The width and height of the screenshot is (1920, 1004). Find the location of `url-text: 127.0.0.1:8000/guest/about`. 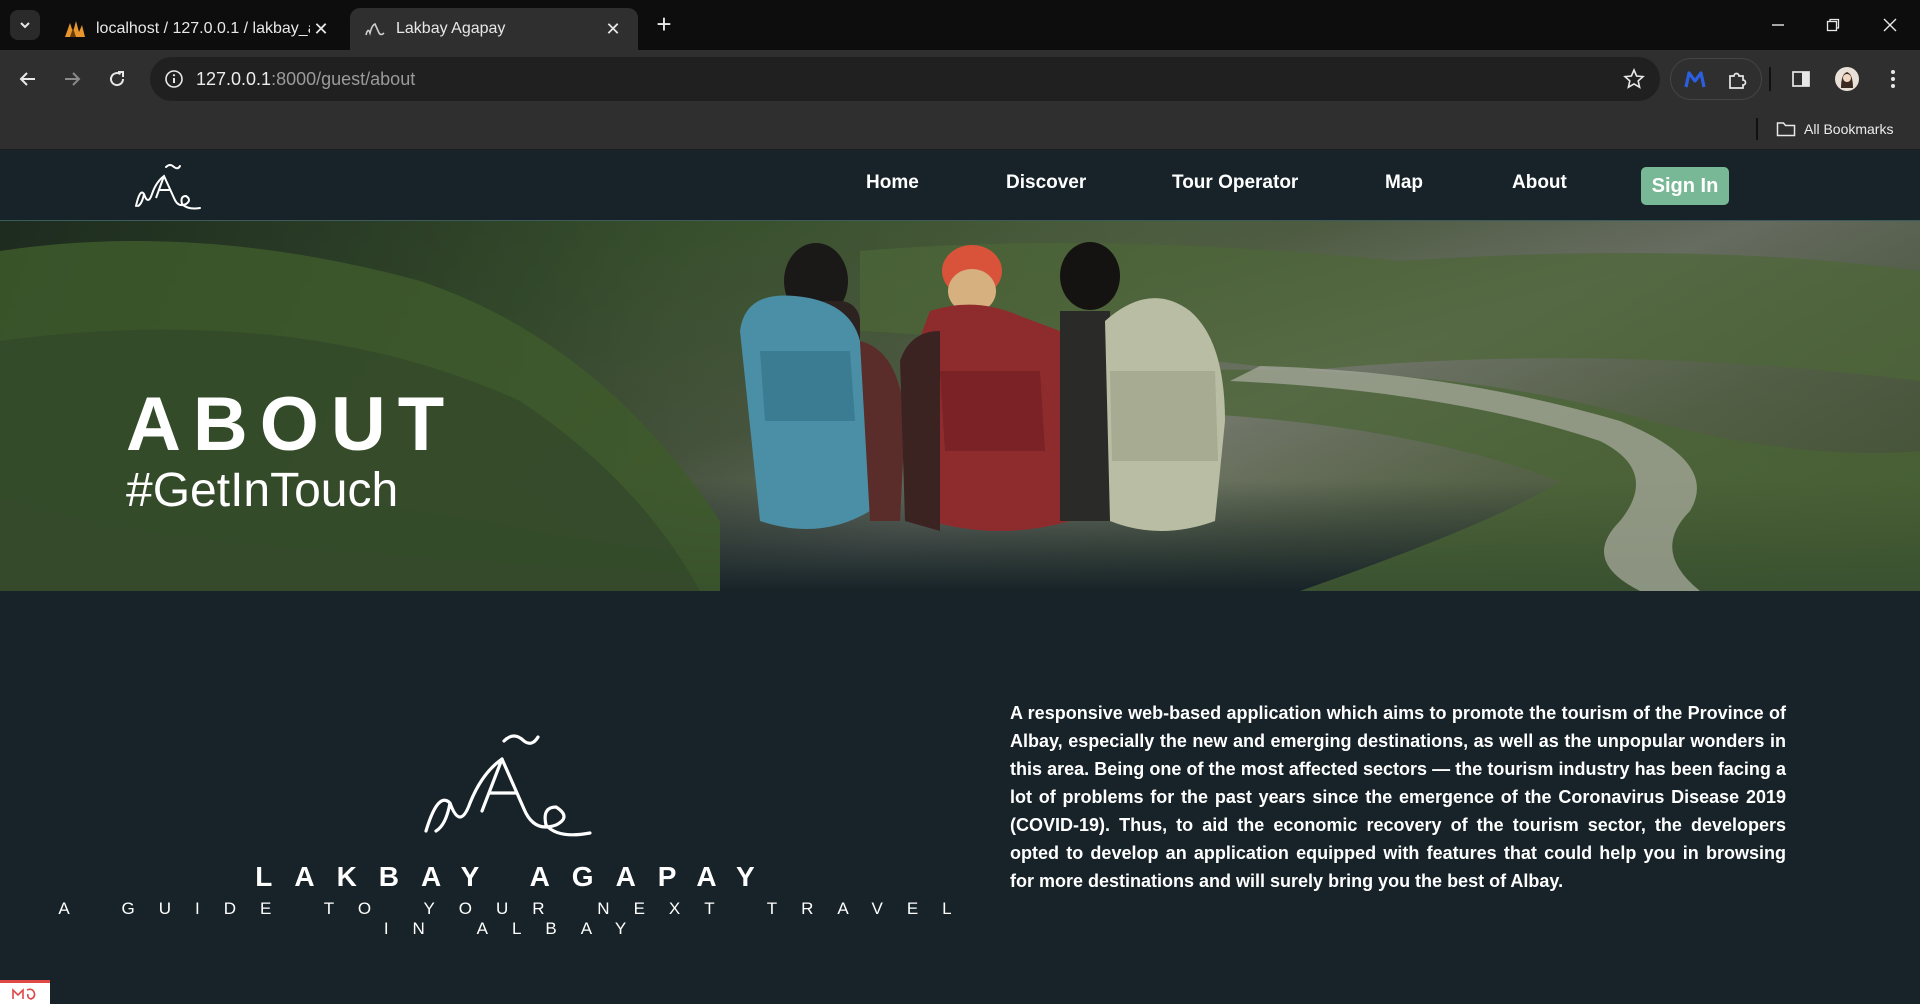

url-text: 127.0.0.1:8000/guest/about is located at coordinates (305, 79).